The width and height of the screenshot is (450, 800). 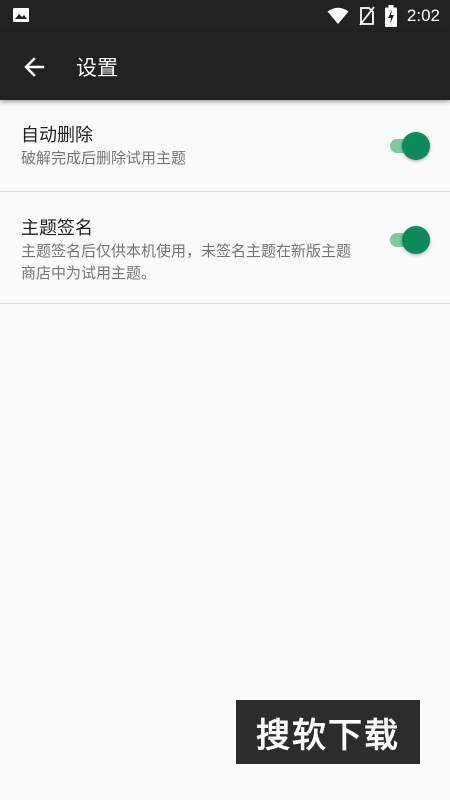 I want to click on app-toolbar: 设置, so click(x=225, y=66).